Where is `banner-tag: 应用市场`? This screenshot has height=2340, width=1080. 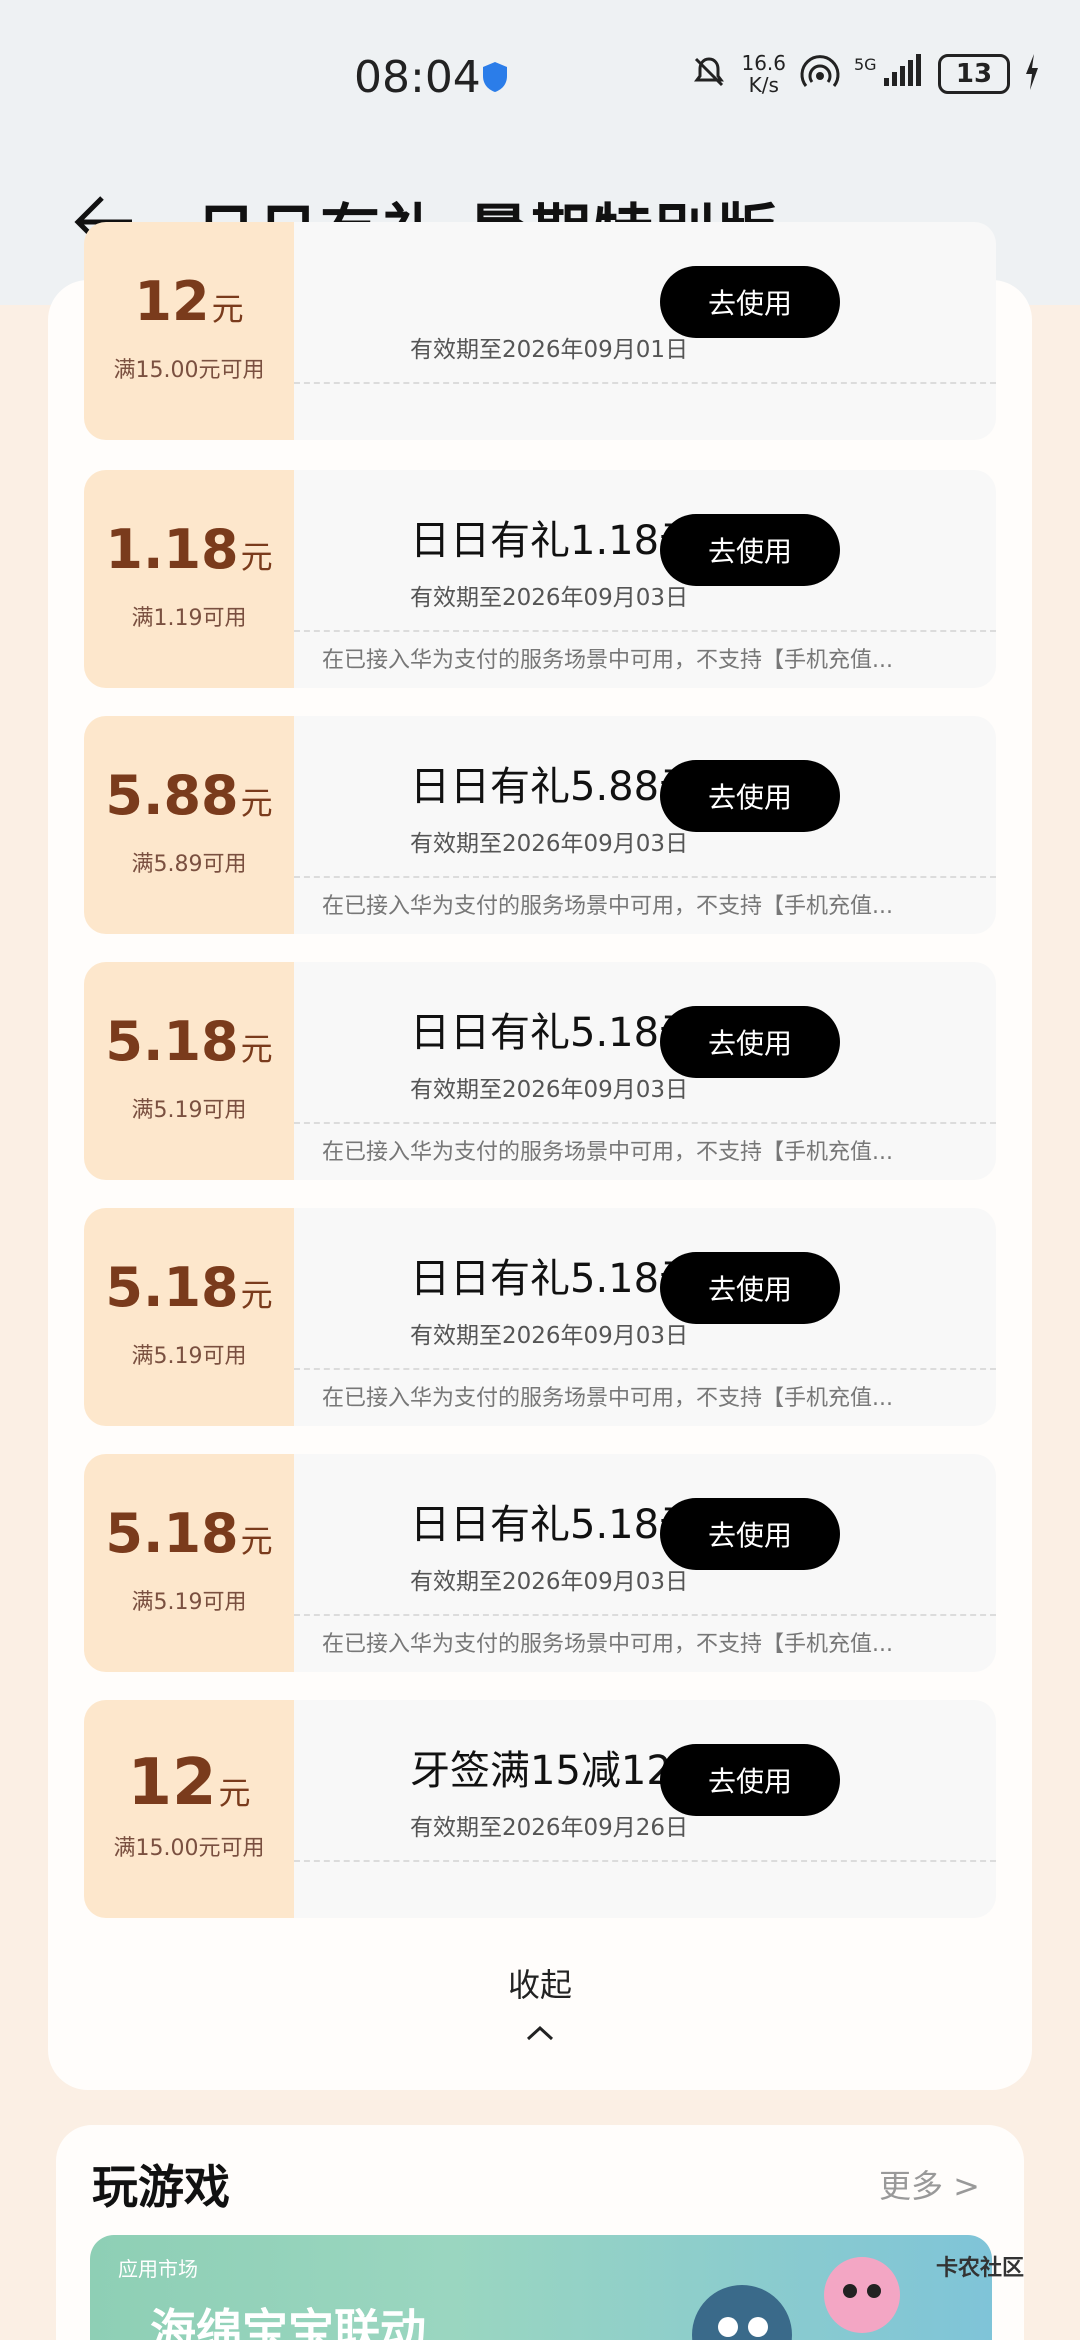 banner-tag: 应用市场 is located at coordinates (158, 2269).